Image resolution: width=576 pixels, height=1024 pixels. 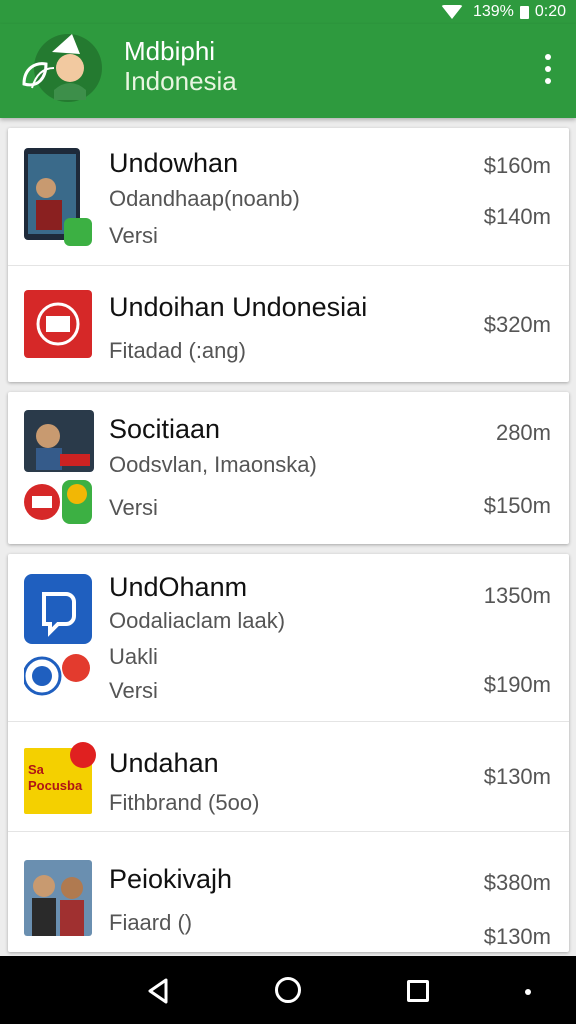 What do you see at coordinates (517, 324) in the screenshot?
I see `item-price: $320m` at bounding box center [517, 324].